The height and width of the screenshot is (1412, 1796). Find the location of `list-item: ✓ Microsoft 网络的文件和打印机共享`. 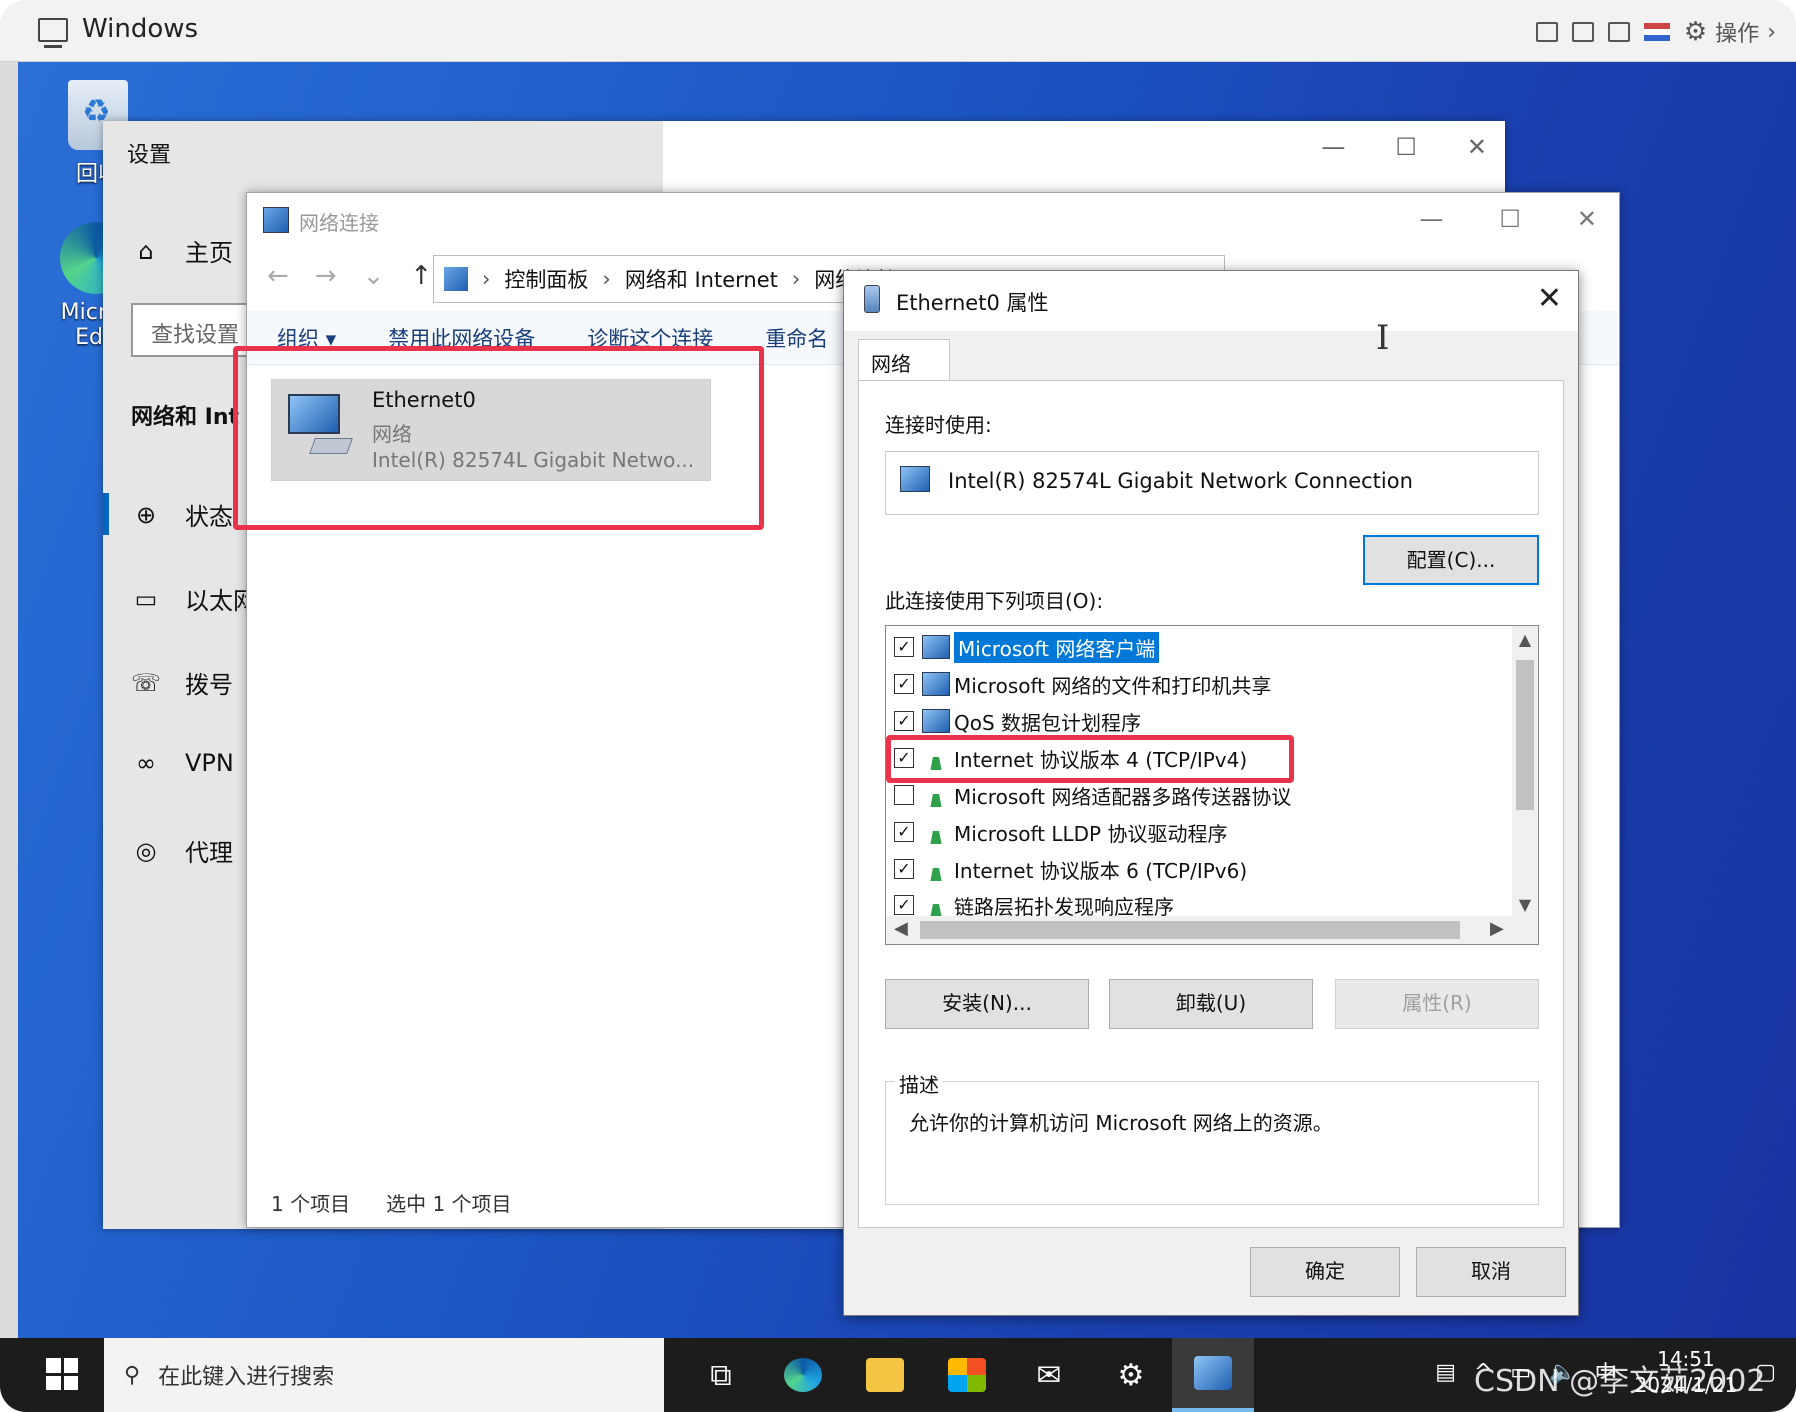

list-item: ✓ Microsoft 网络的文件和打印机共享 is located at coordinates (1082, 684).